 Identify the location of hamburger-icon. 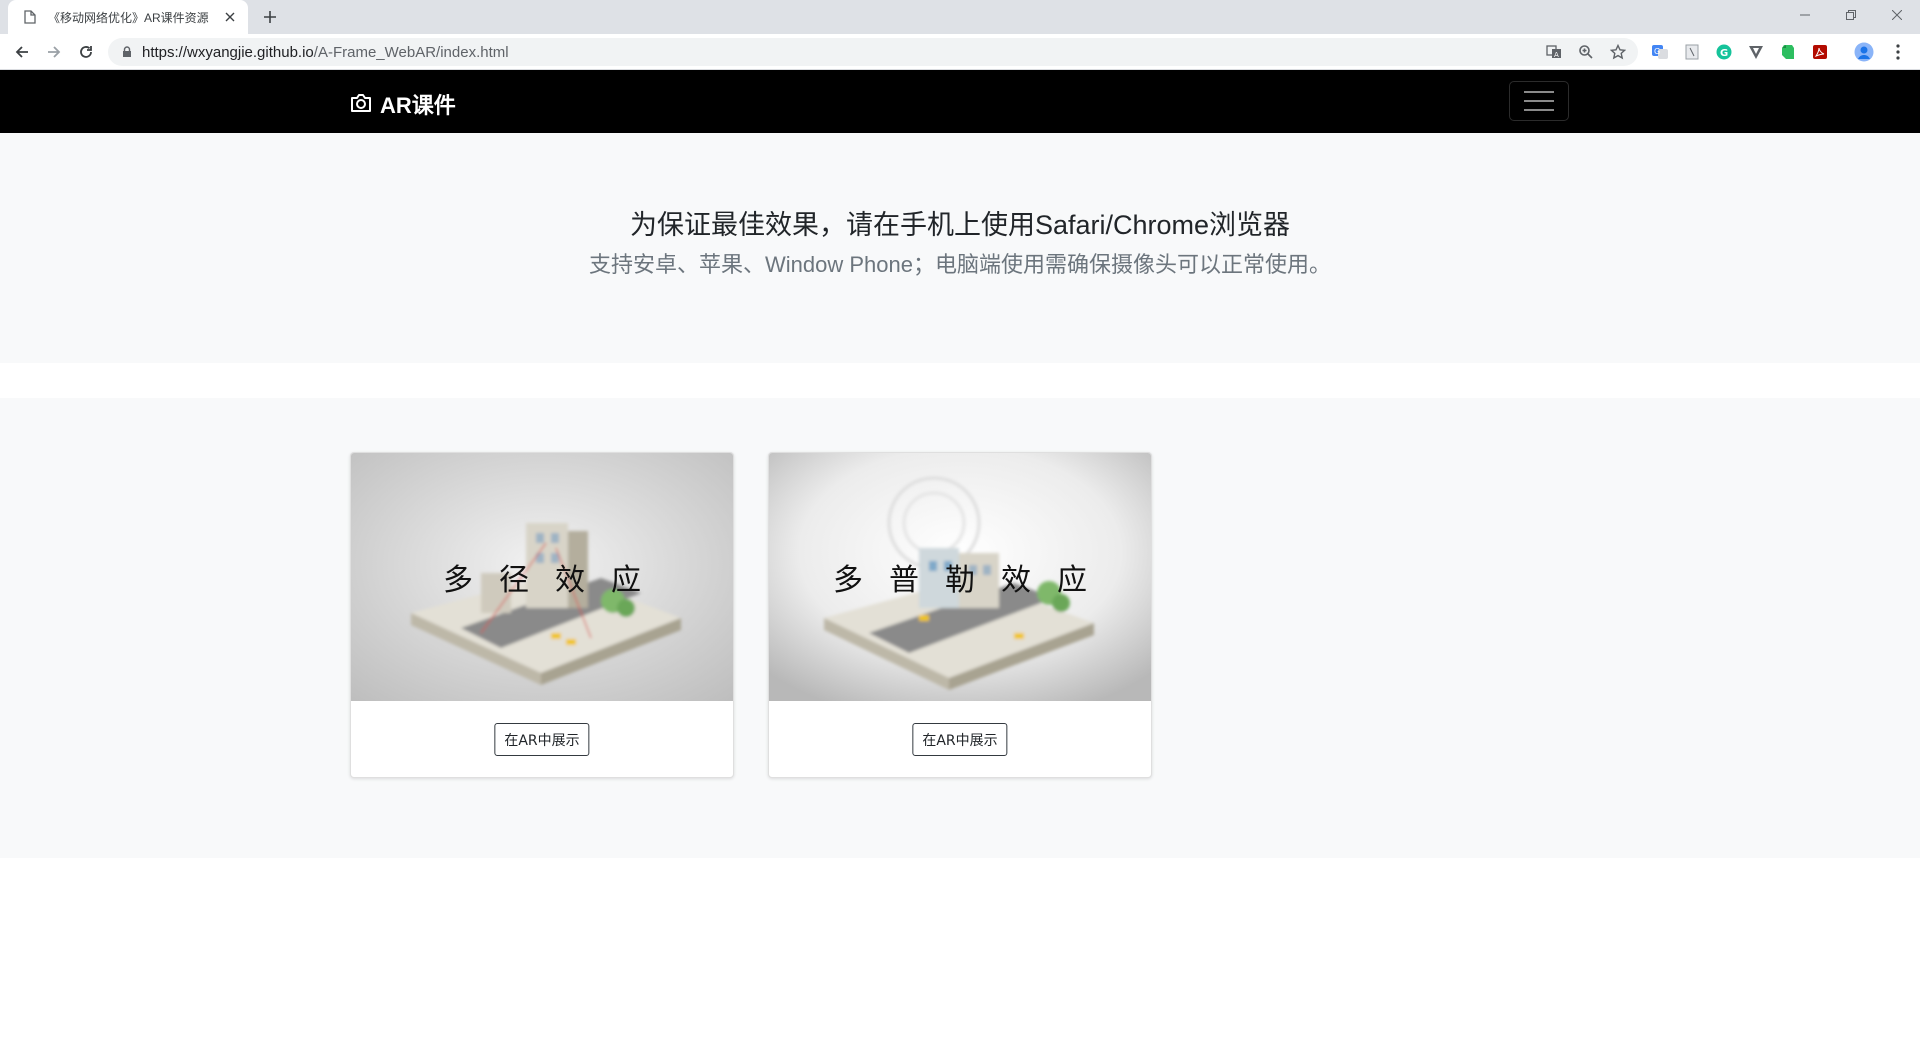
(1539, 101).